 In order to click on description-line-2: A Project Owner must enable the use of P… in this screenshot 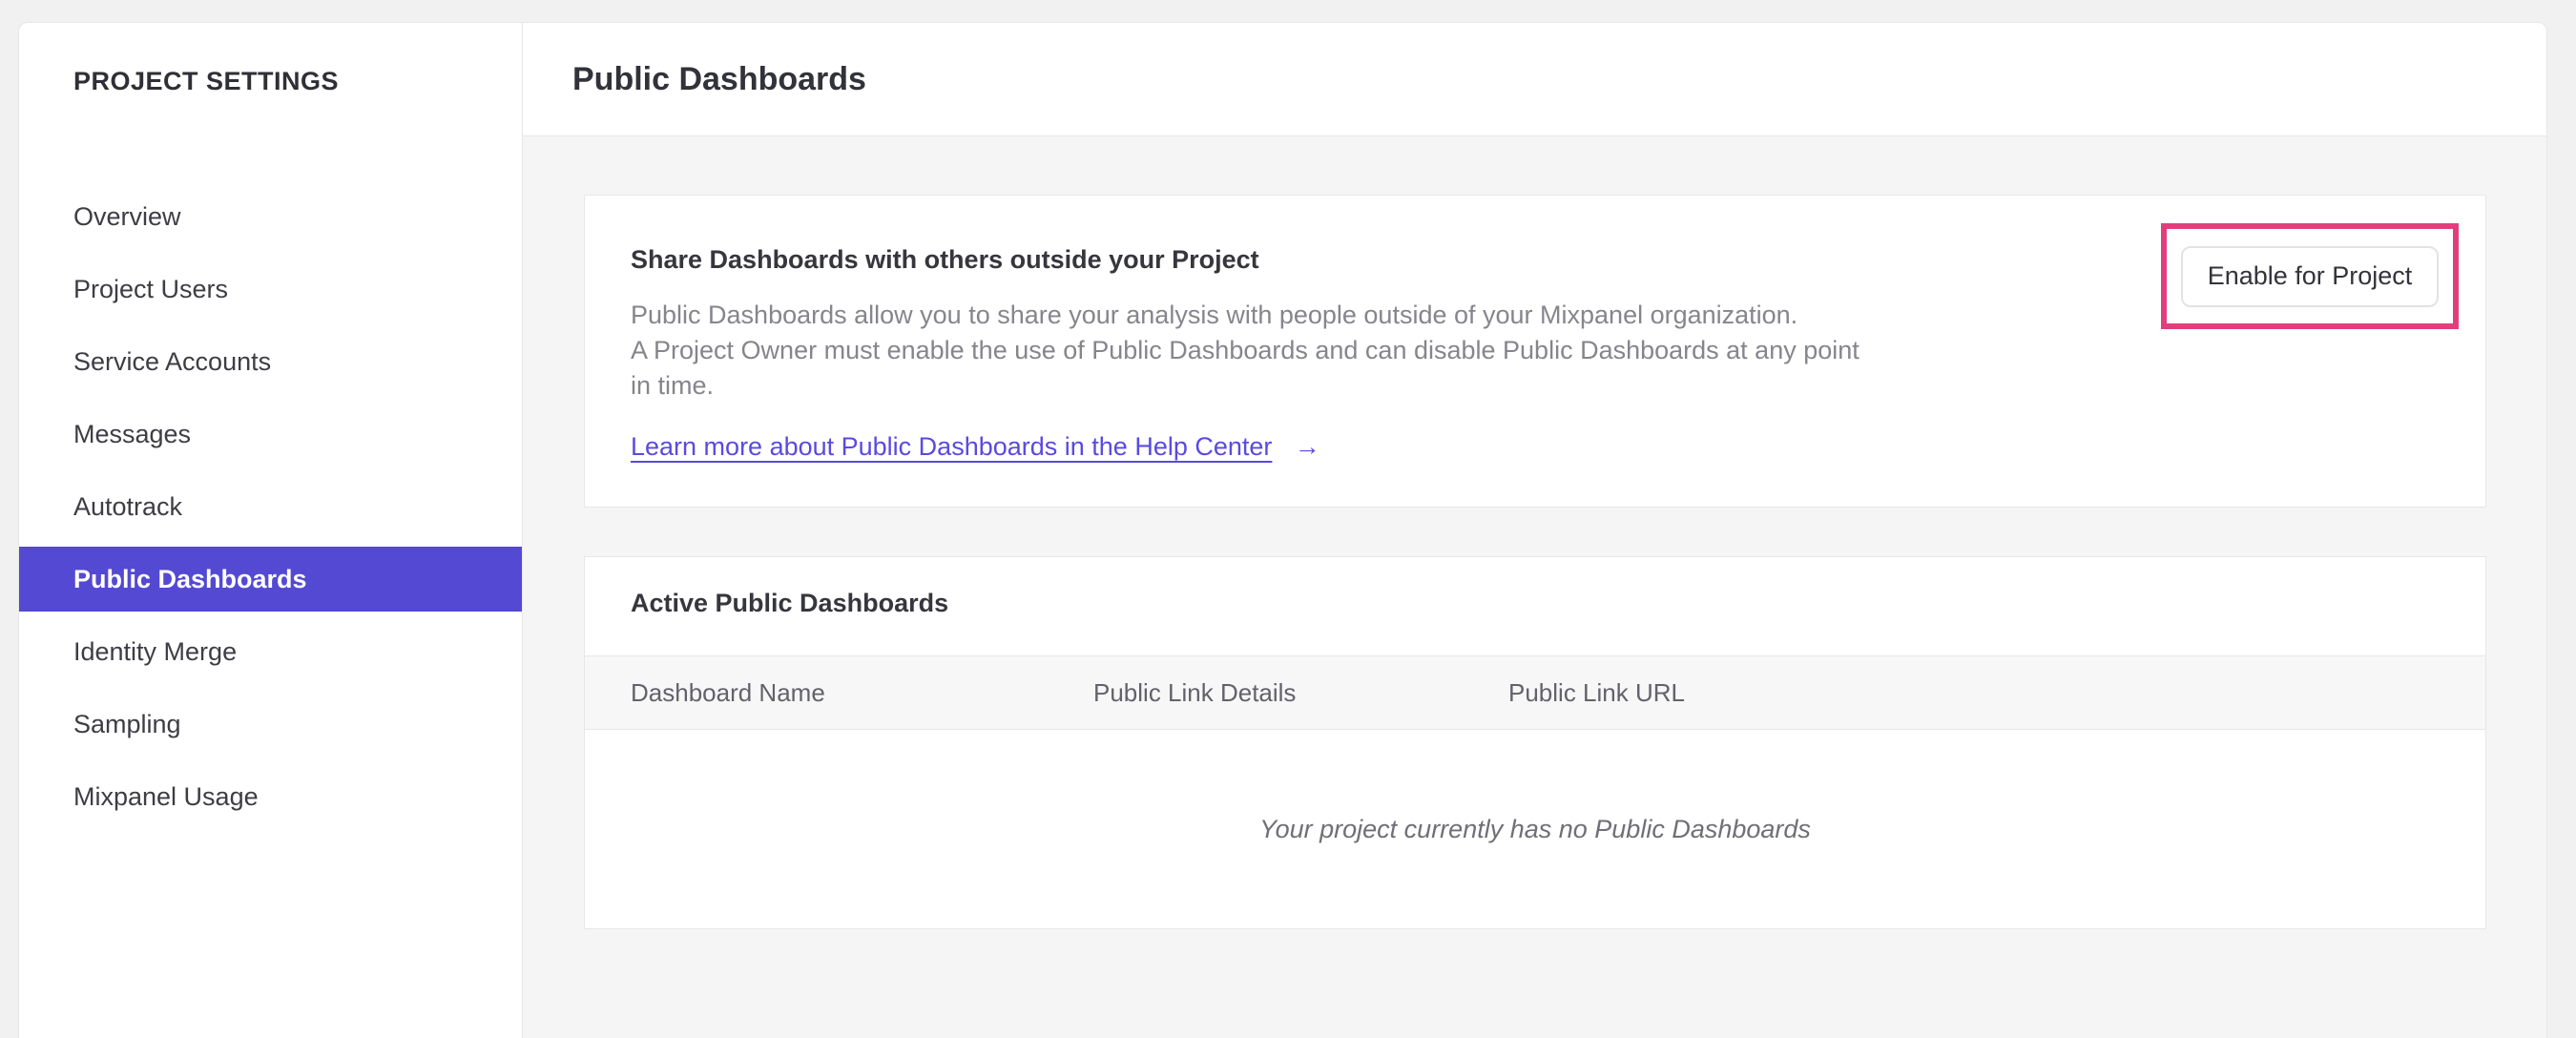, I will do `click(1245, 350)`.